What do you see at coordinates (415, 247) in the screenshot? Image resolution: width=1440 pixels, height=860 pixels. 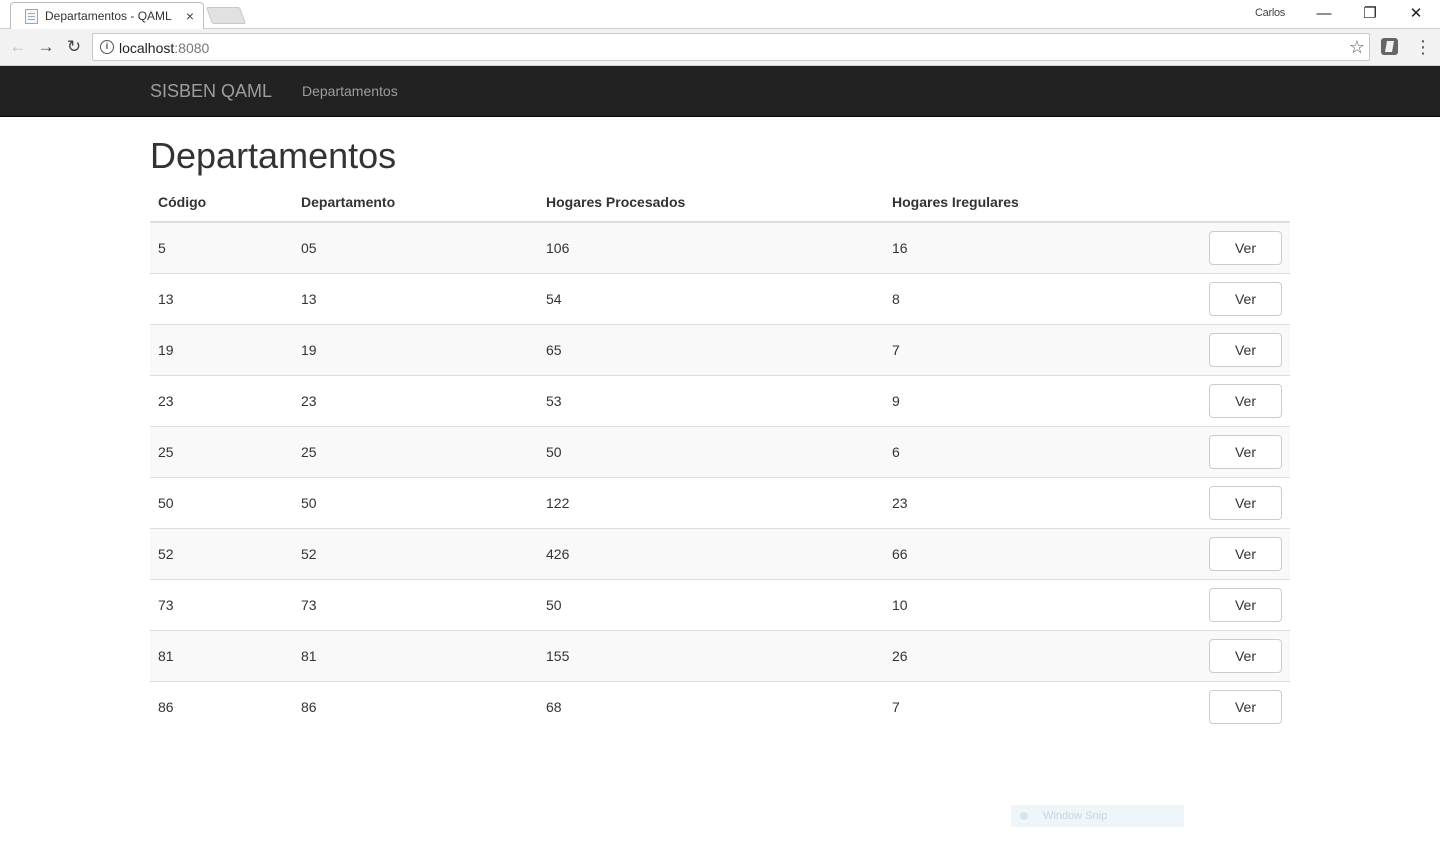 I see `cell-departamento: 05` at bounding box center [415, 247].